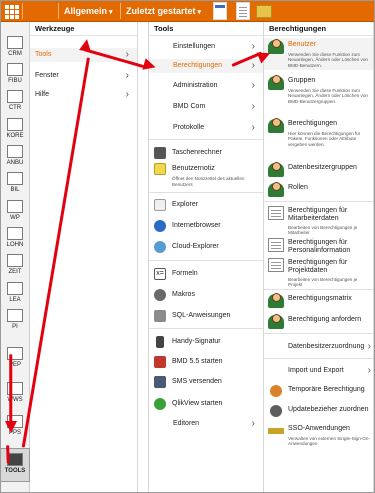  Describe the element at coordinates (15, 163) in the screenshot. I see `module-label: ANBU` at that location.